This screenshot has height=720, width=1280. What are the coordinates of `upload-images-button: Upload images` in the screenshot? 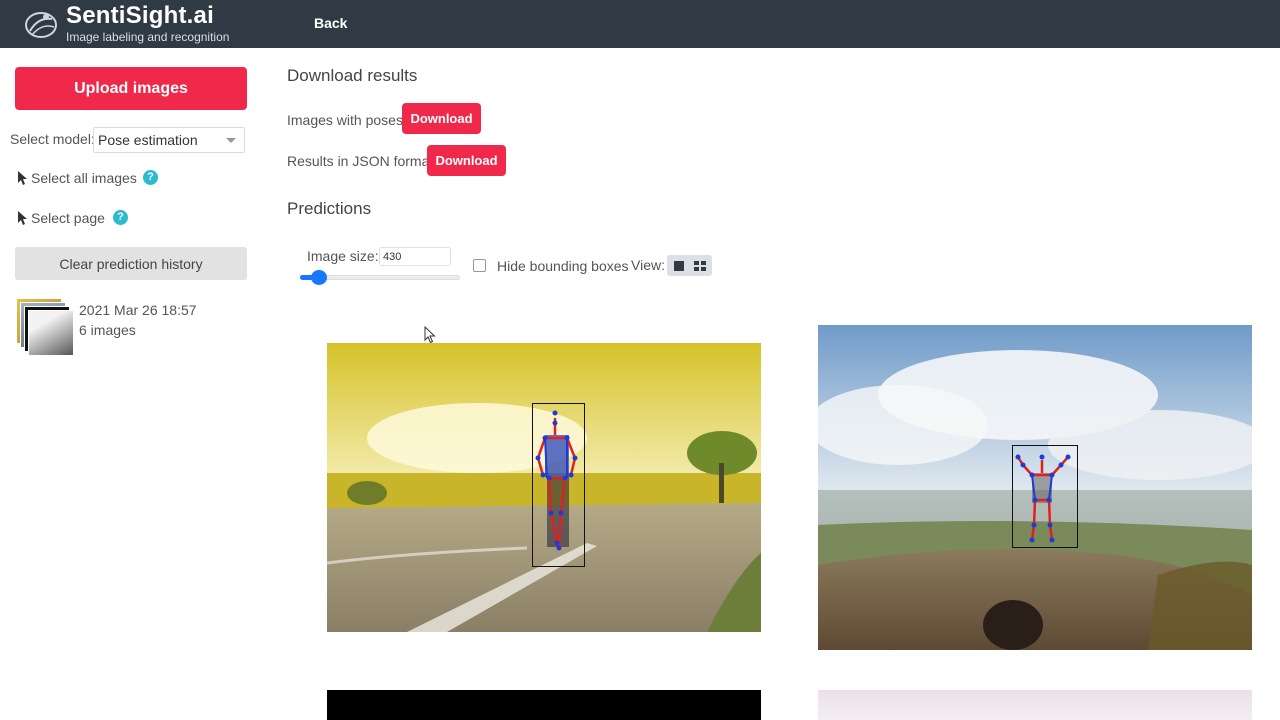 It's located at (131, 88).